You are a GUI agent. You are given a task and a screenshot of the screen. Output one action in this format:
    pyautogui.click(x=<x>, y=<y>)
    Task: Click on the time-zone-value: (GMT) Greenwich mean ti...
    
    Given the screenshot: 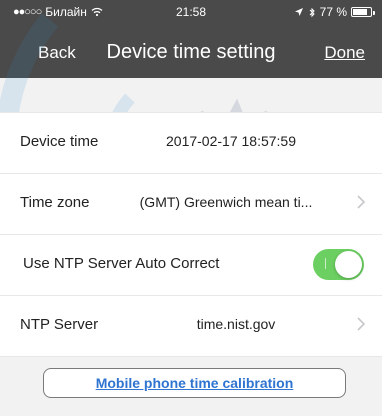 What is the action you would take?
    pyautogui.click(x=226, y=202)
    